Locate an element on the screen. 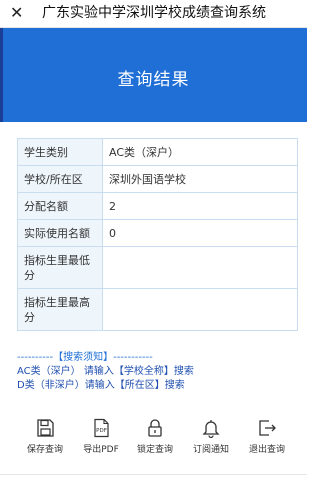  close-icon: ✕ is located at coordinates (16, 13).